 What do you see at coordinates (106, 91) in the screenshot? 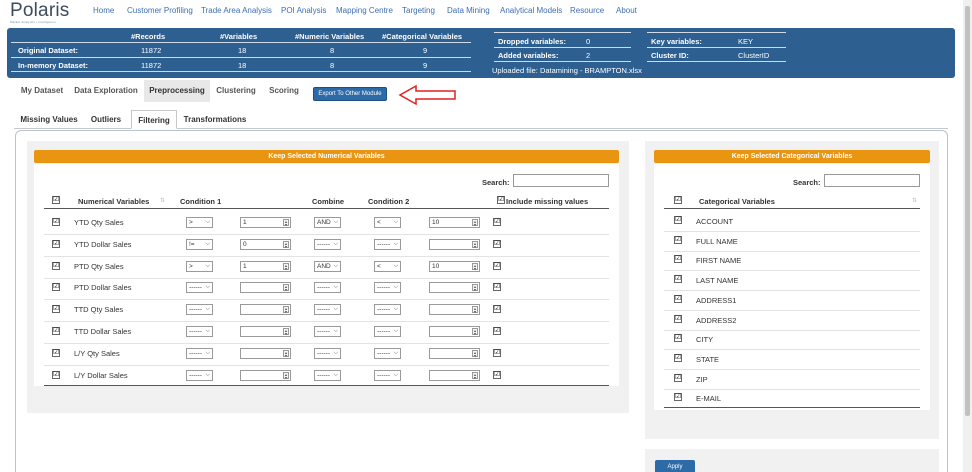
I see `tab-data-exploration: Data Exploration` at bounding box center [106, 91].